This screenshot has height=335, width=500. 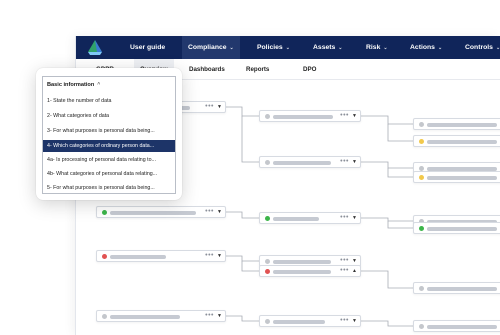 I want to click on nav-actions: Actions ⌄, so click(x=426, y=47).